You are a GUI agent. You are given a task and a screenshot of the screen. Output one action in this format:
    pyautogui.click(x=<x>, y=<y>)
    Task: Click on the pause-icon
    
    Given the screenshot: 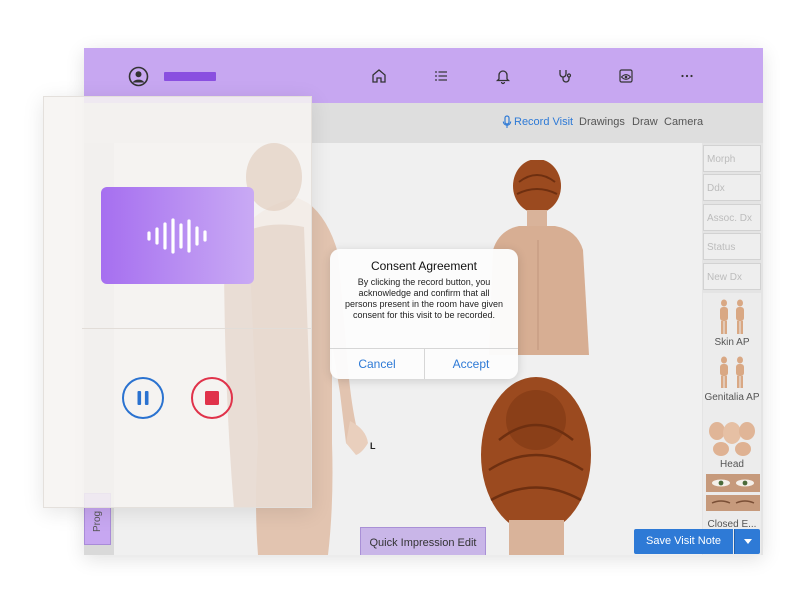 What is the action you would take?
    pyautogui.click(x=143, y=398)
    